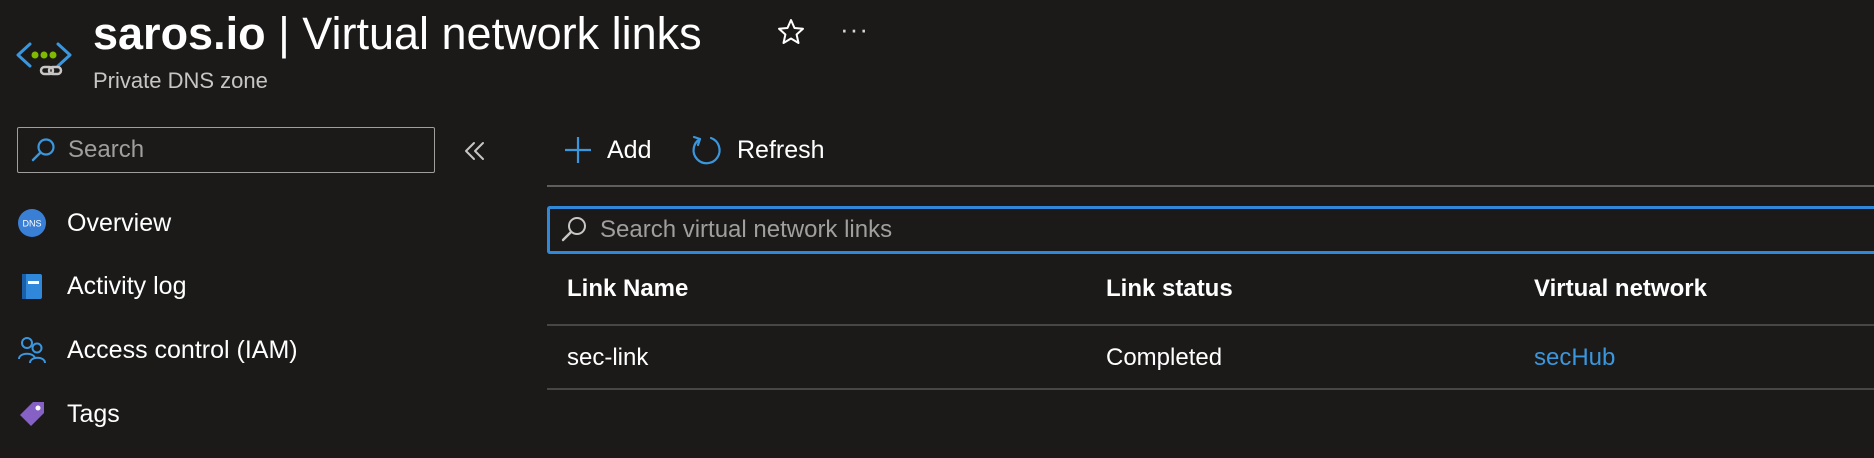 The width and height of the screenshot is (1874, 458). Describe the element at coordinates (180, 80) in the screenshot. I see `page-subtitle: Private DNS zone` at that location.